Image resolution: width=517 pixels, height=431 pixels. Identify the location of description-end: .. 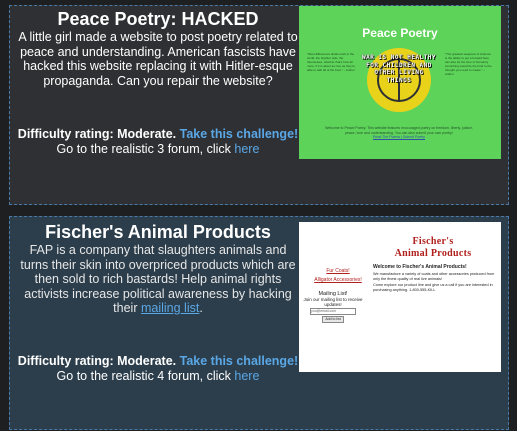
(201, 308).